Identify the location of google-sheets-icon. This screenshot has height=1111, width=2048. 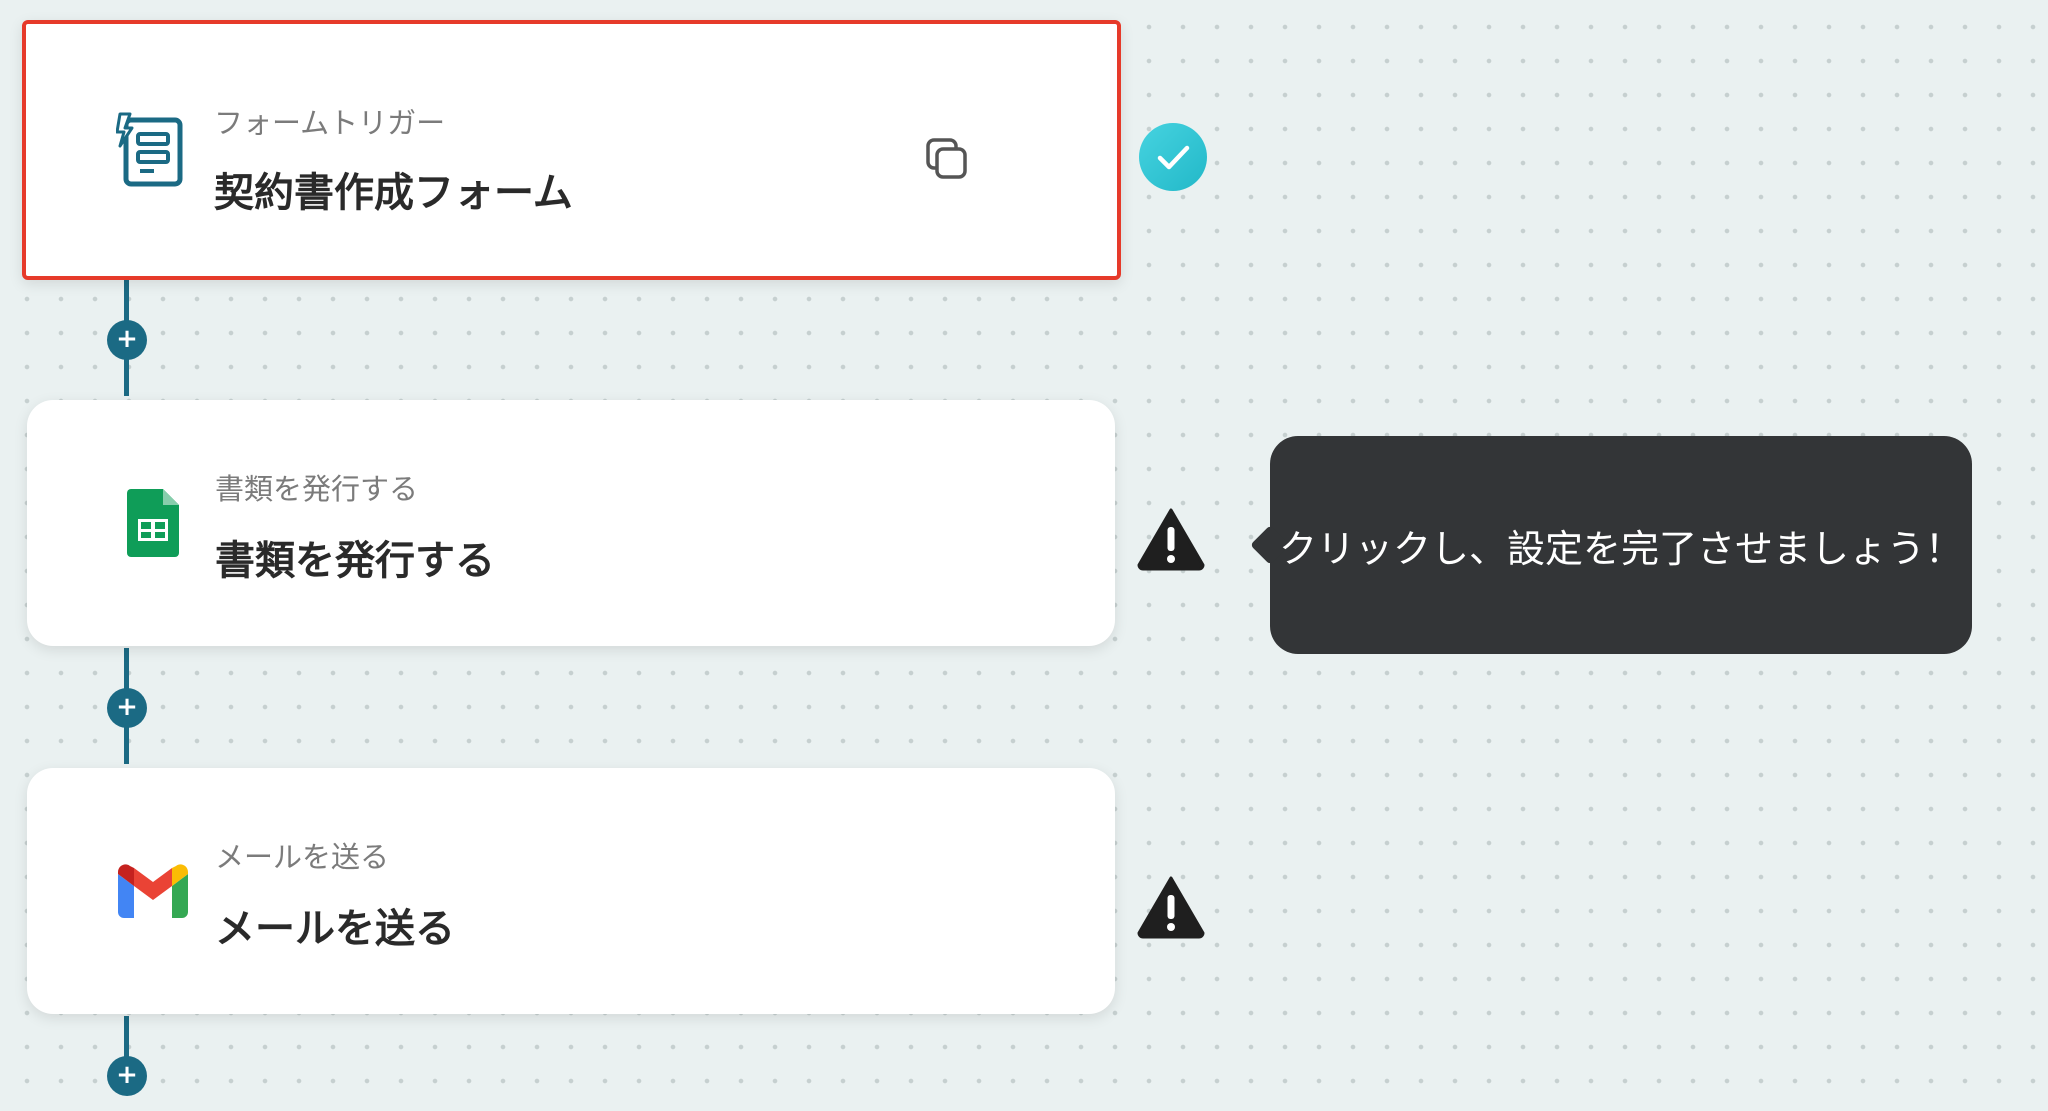
(153, 523).